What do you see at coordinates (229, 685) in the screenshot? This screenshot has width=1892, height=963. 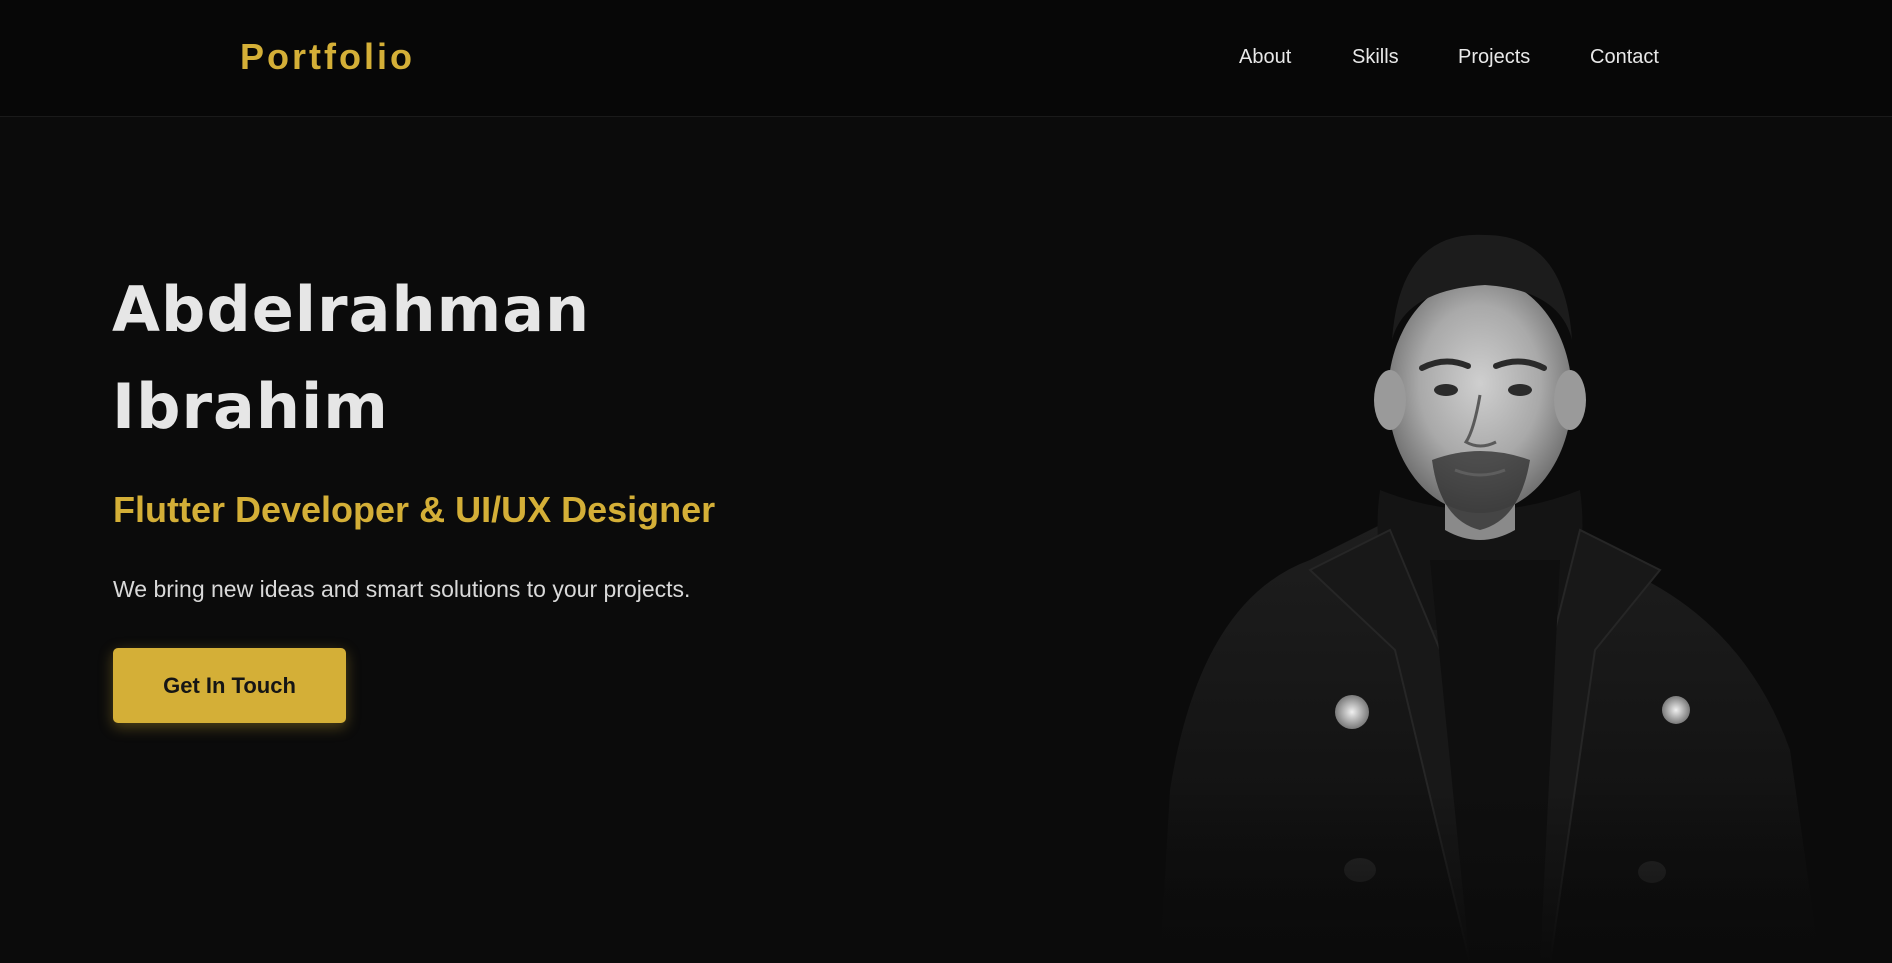 I see `get-in-touch-button: Get In Touch` at bounding box center [229, 685].